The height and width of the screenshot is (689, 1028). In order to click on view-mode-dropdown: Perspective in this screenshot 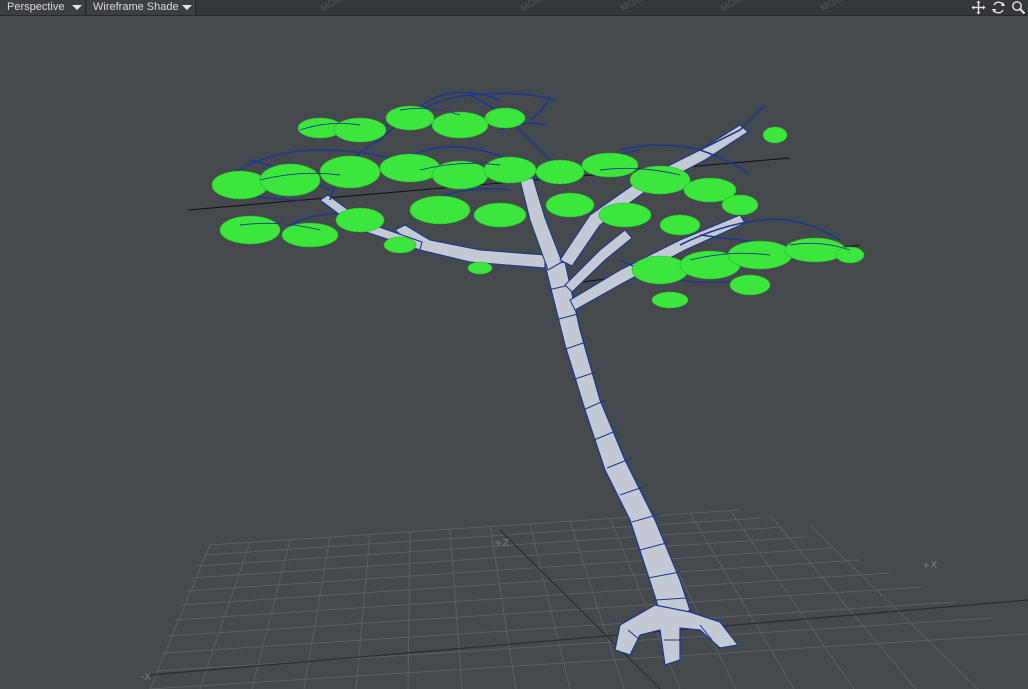, I will do `click(43, 7)`.